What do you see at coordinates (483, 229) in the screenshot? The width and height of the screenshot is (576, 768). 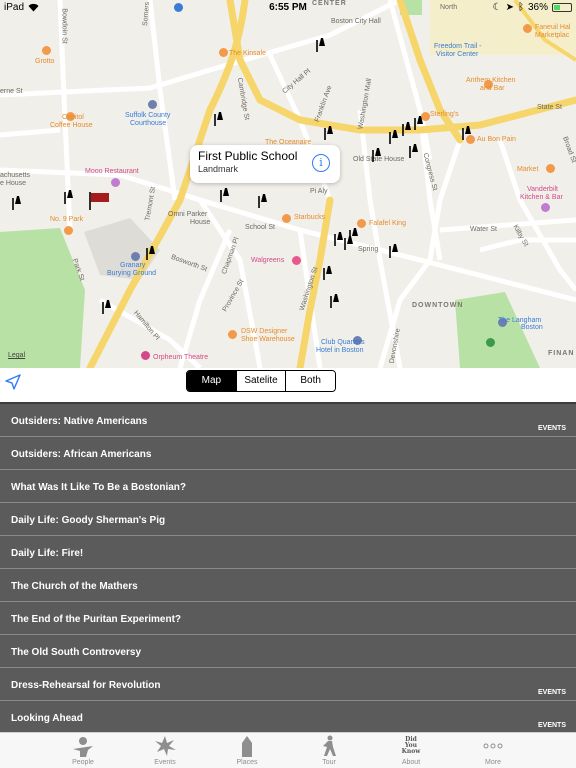 I see `map-label-water-st: Water St` at bounding box center [483, 229].